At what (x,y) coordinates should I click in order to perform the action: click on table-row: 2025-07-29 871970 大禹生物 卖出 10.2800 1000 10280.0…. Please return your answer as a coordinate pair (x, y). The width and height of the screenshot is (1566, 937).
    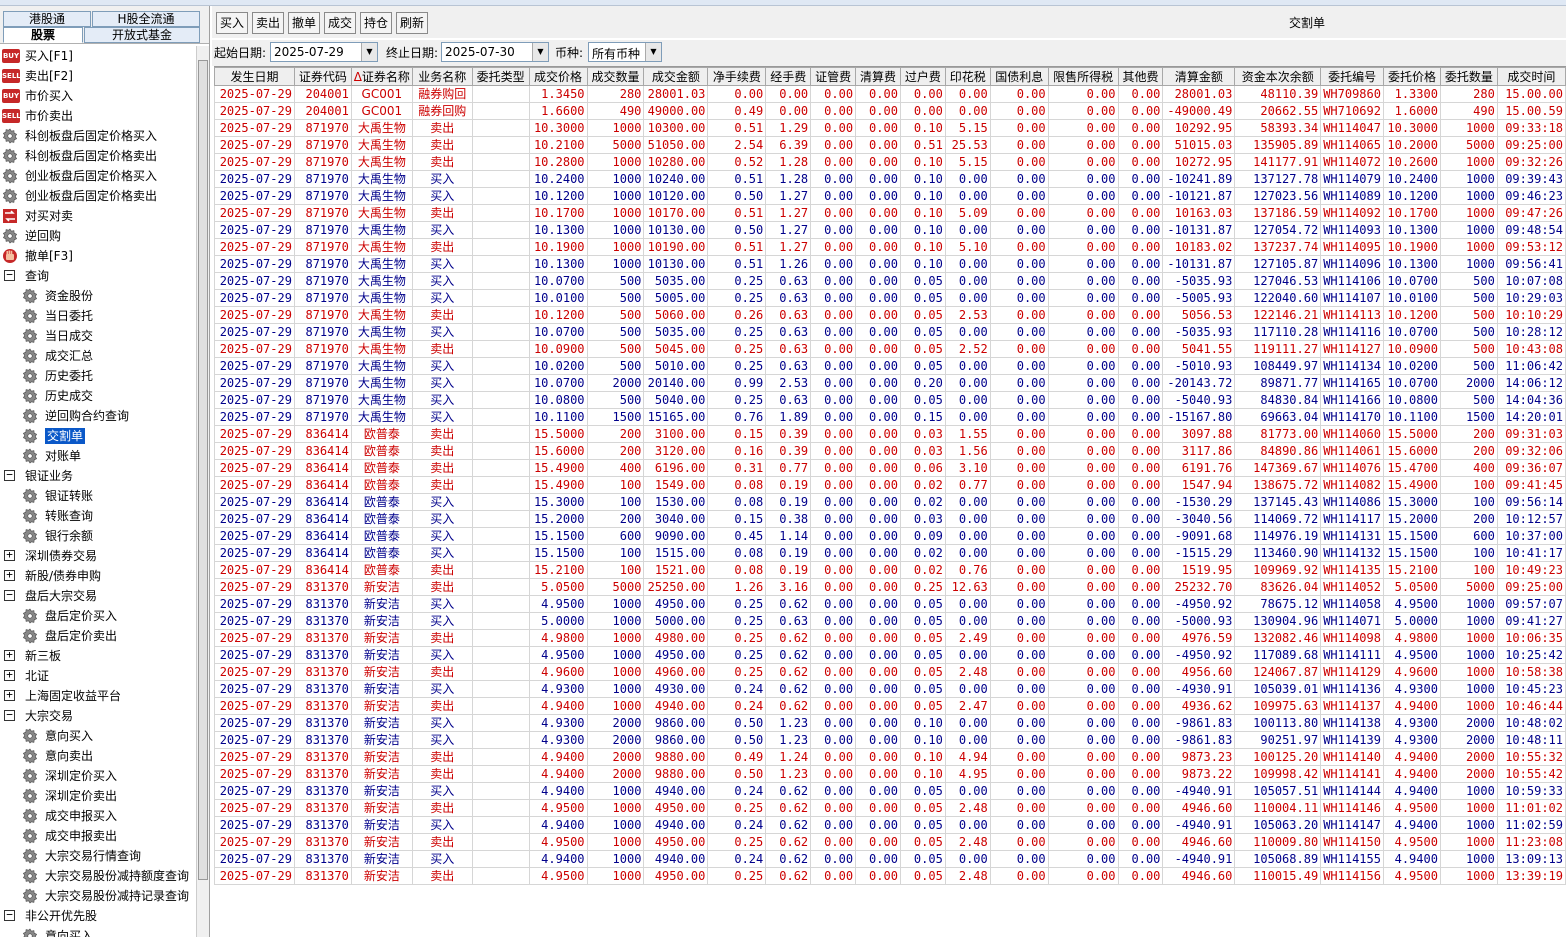
    Looking at the image, I should click on (890, 162).